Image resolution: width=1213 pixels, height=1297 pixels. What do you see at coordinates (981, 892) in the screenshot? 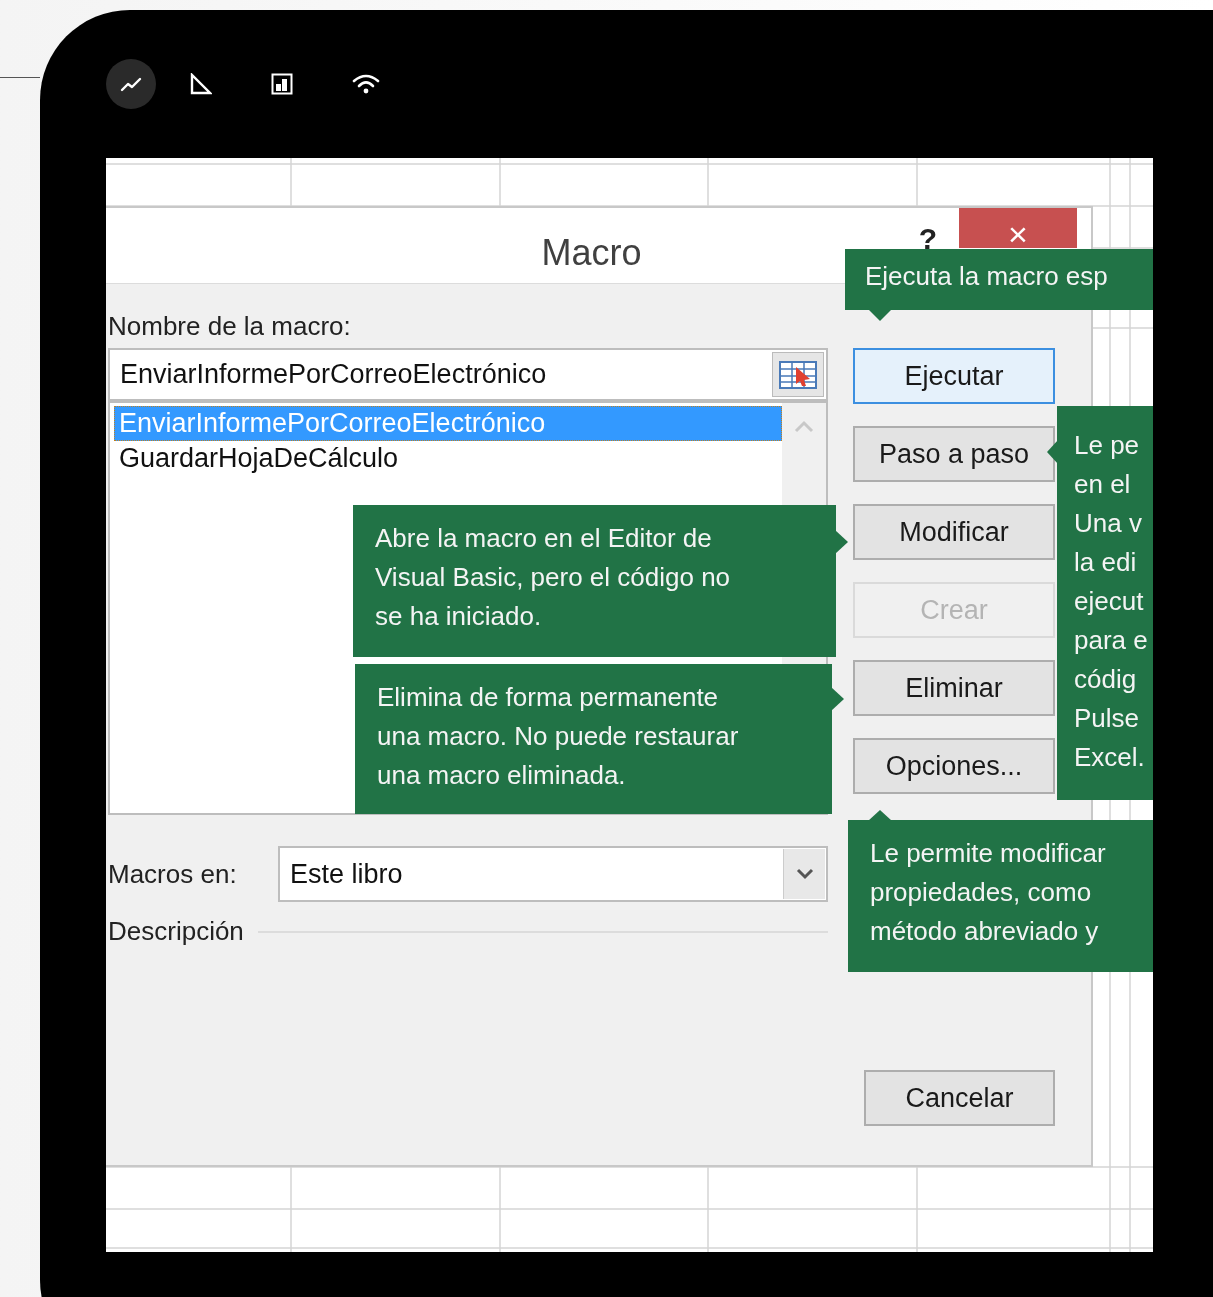
I see `tooltip-text: propiedades, como` at bounding box center [981, 892].